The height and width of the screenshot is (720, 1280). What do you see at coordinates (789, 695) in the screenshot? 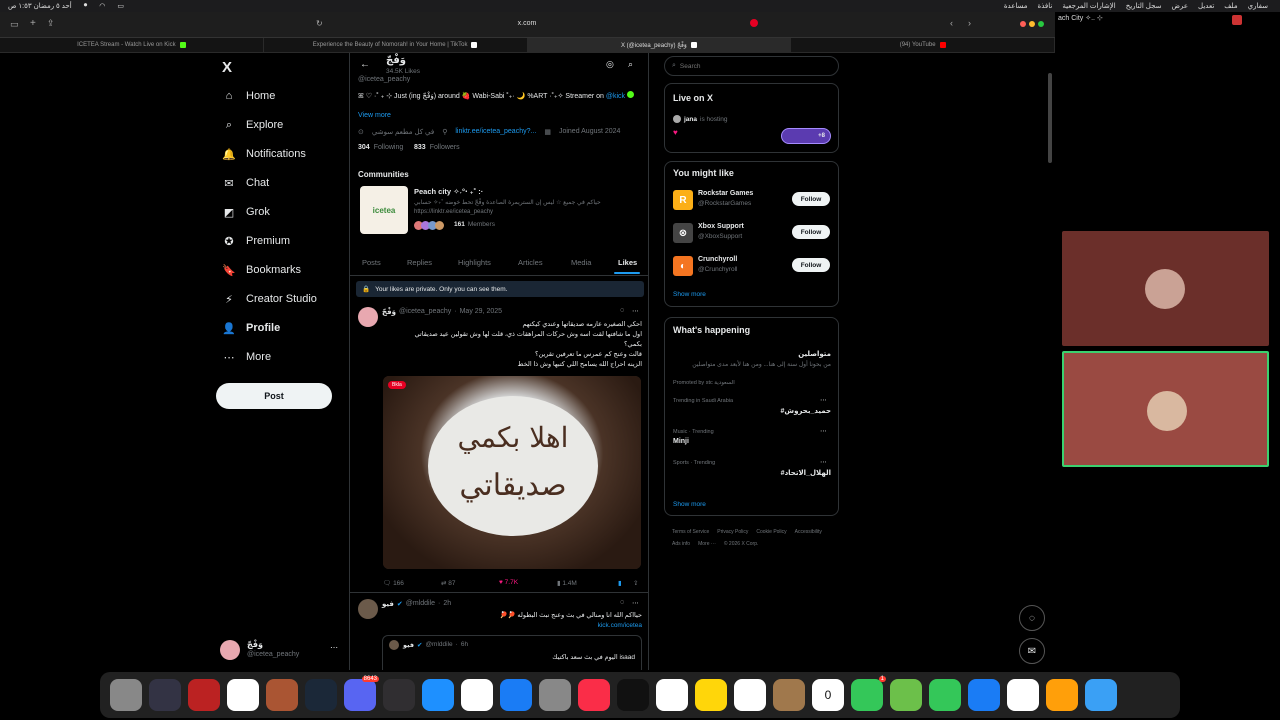
I see `contacts-icon` at bounding box center [789, 695].